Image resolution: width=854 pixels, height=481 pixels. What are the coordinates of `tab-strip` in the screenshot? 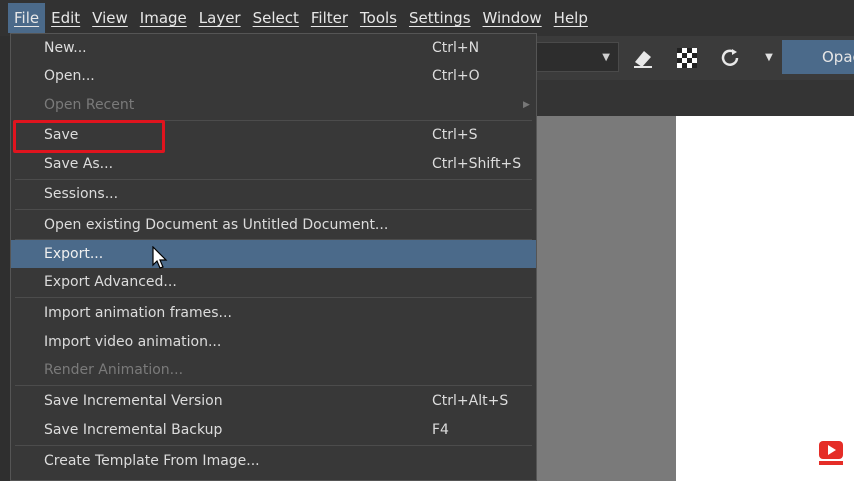 It's located at (694, 98).